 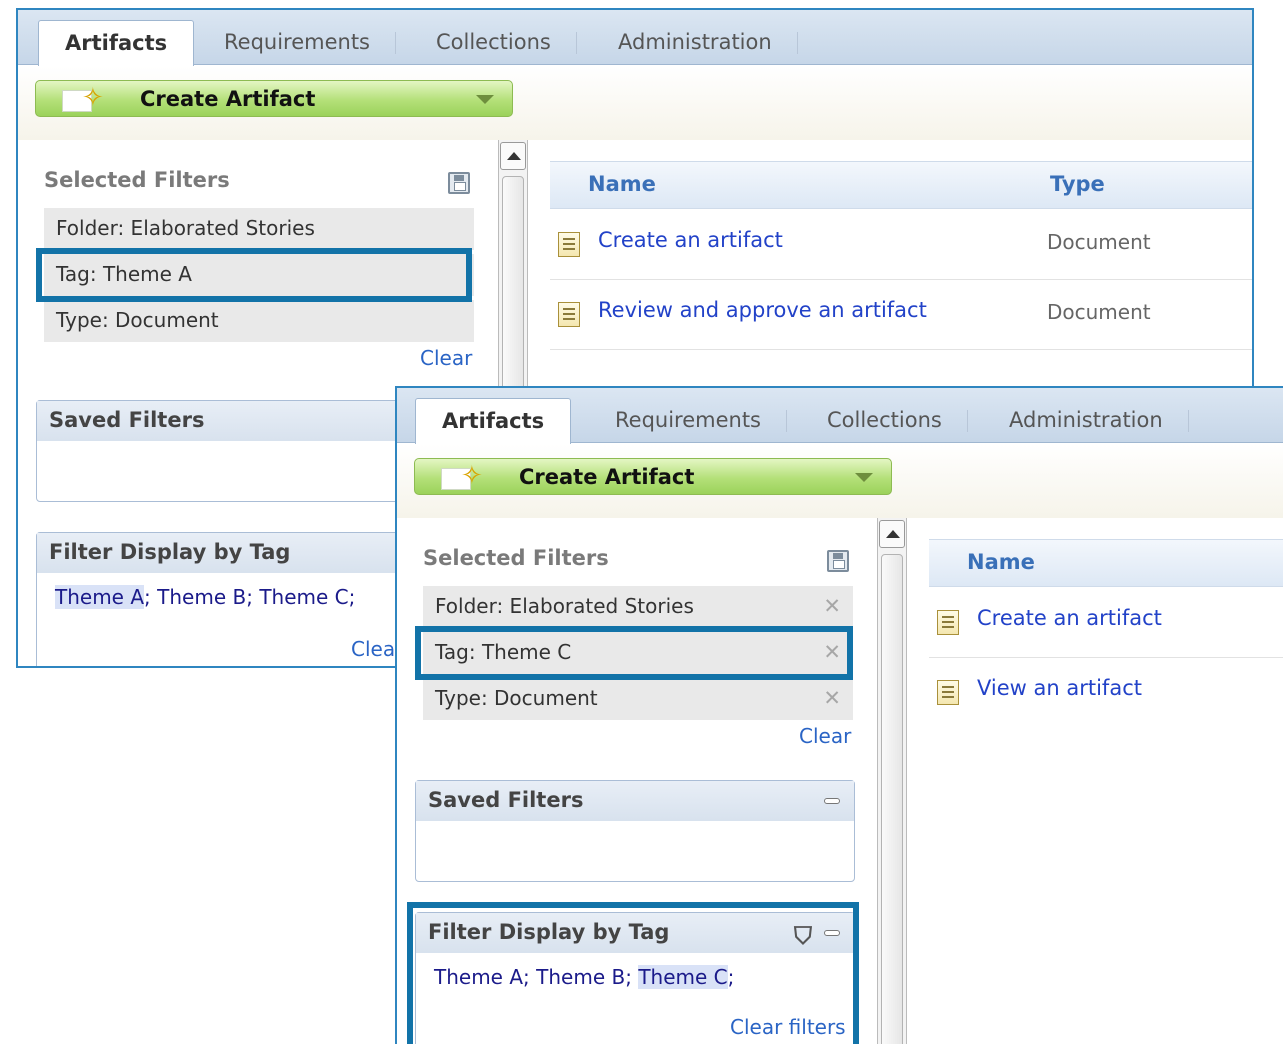 I want to click on filter-type: Type: Document, so click(x=259, y=321).